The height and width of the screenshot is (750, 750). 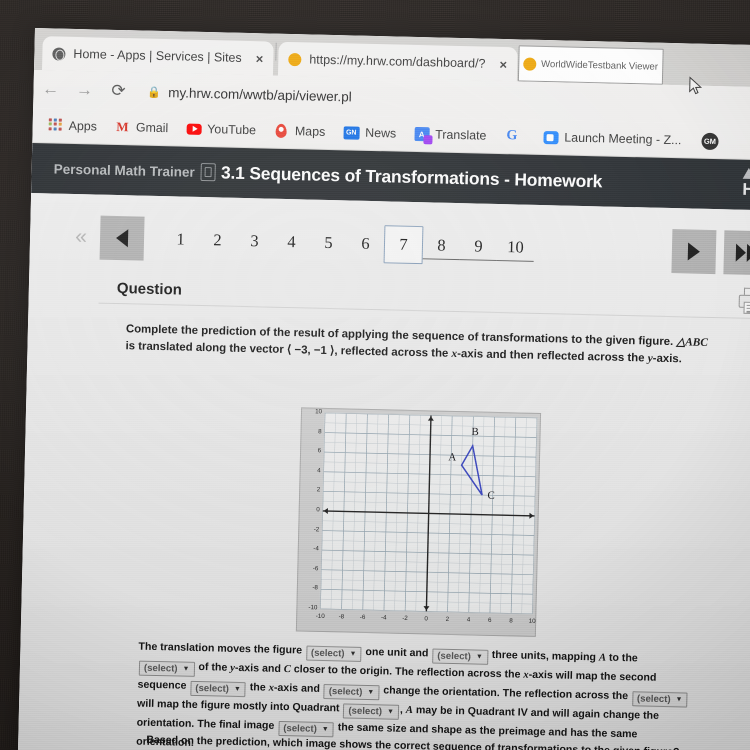 I want to click on bookmark-translate: A Translate, so click(x=450, y=134).